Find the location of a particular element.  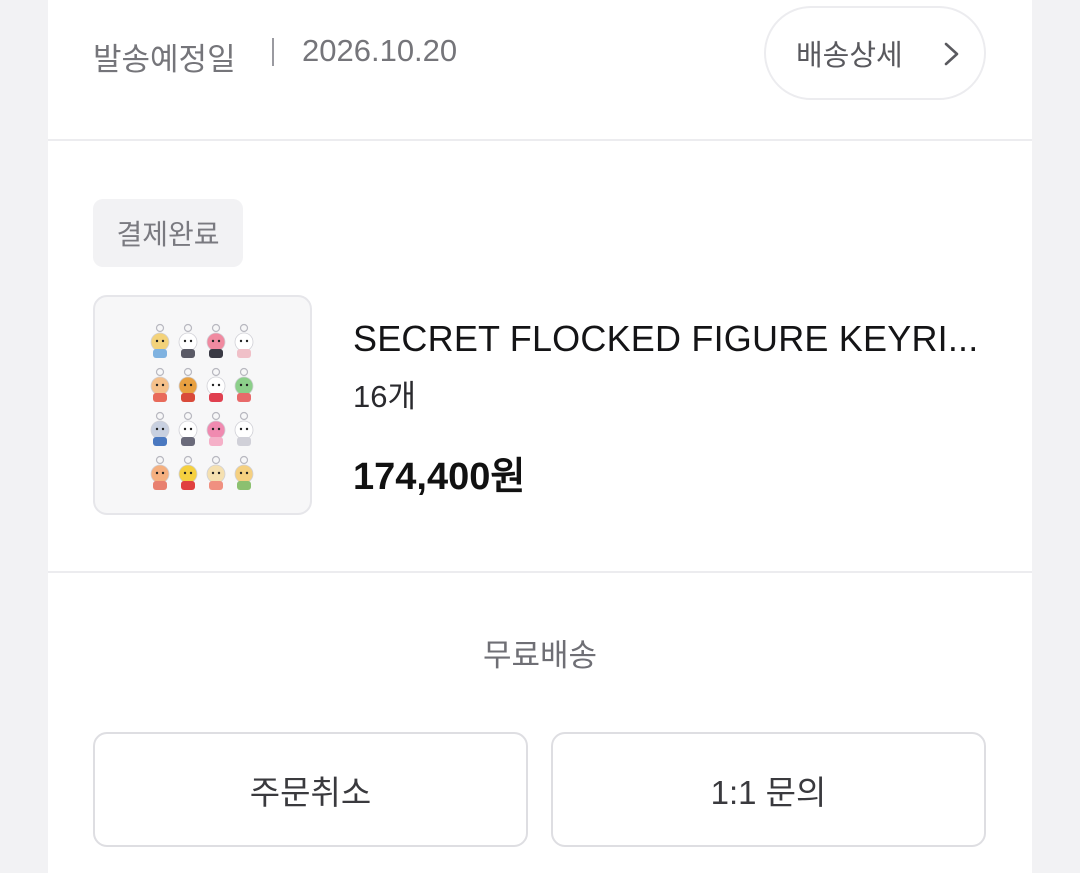

cancel-order-button: 주문취소 is located at coordinates (310, 789).